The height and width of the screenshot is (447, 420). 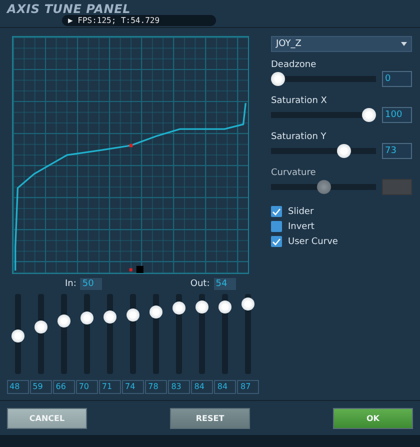 What do you see at coordinates (248, 387) in the screenshot?
I see `value-field: 87` at bounding box center [248, 387].